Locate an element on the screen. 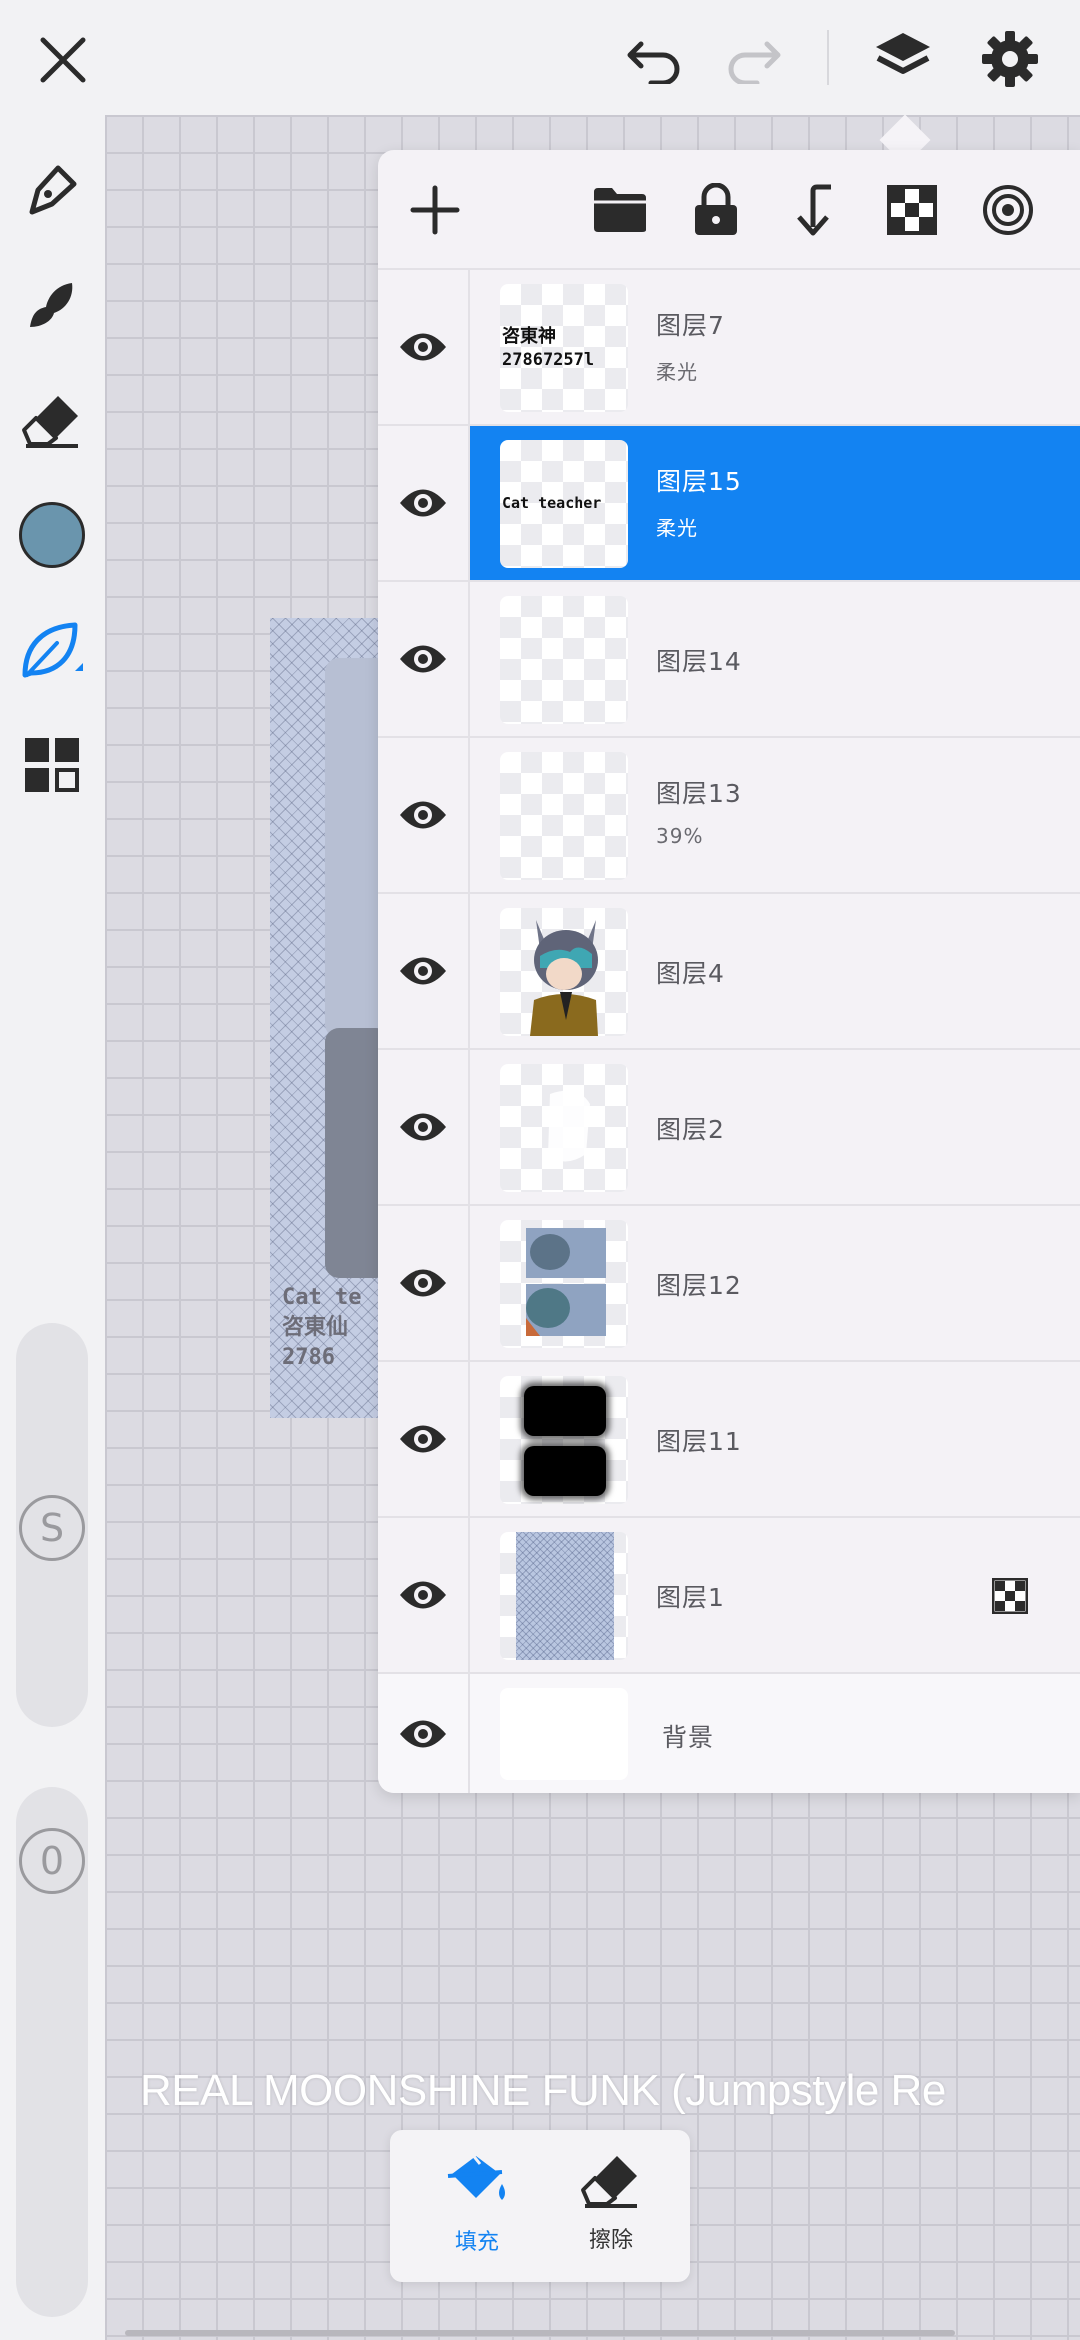 The width and height of the screenshot is (1080, 2340). layer-body: 图层11 is located at coordinates (775, 1439).